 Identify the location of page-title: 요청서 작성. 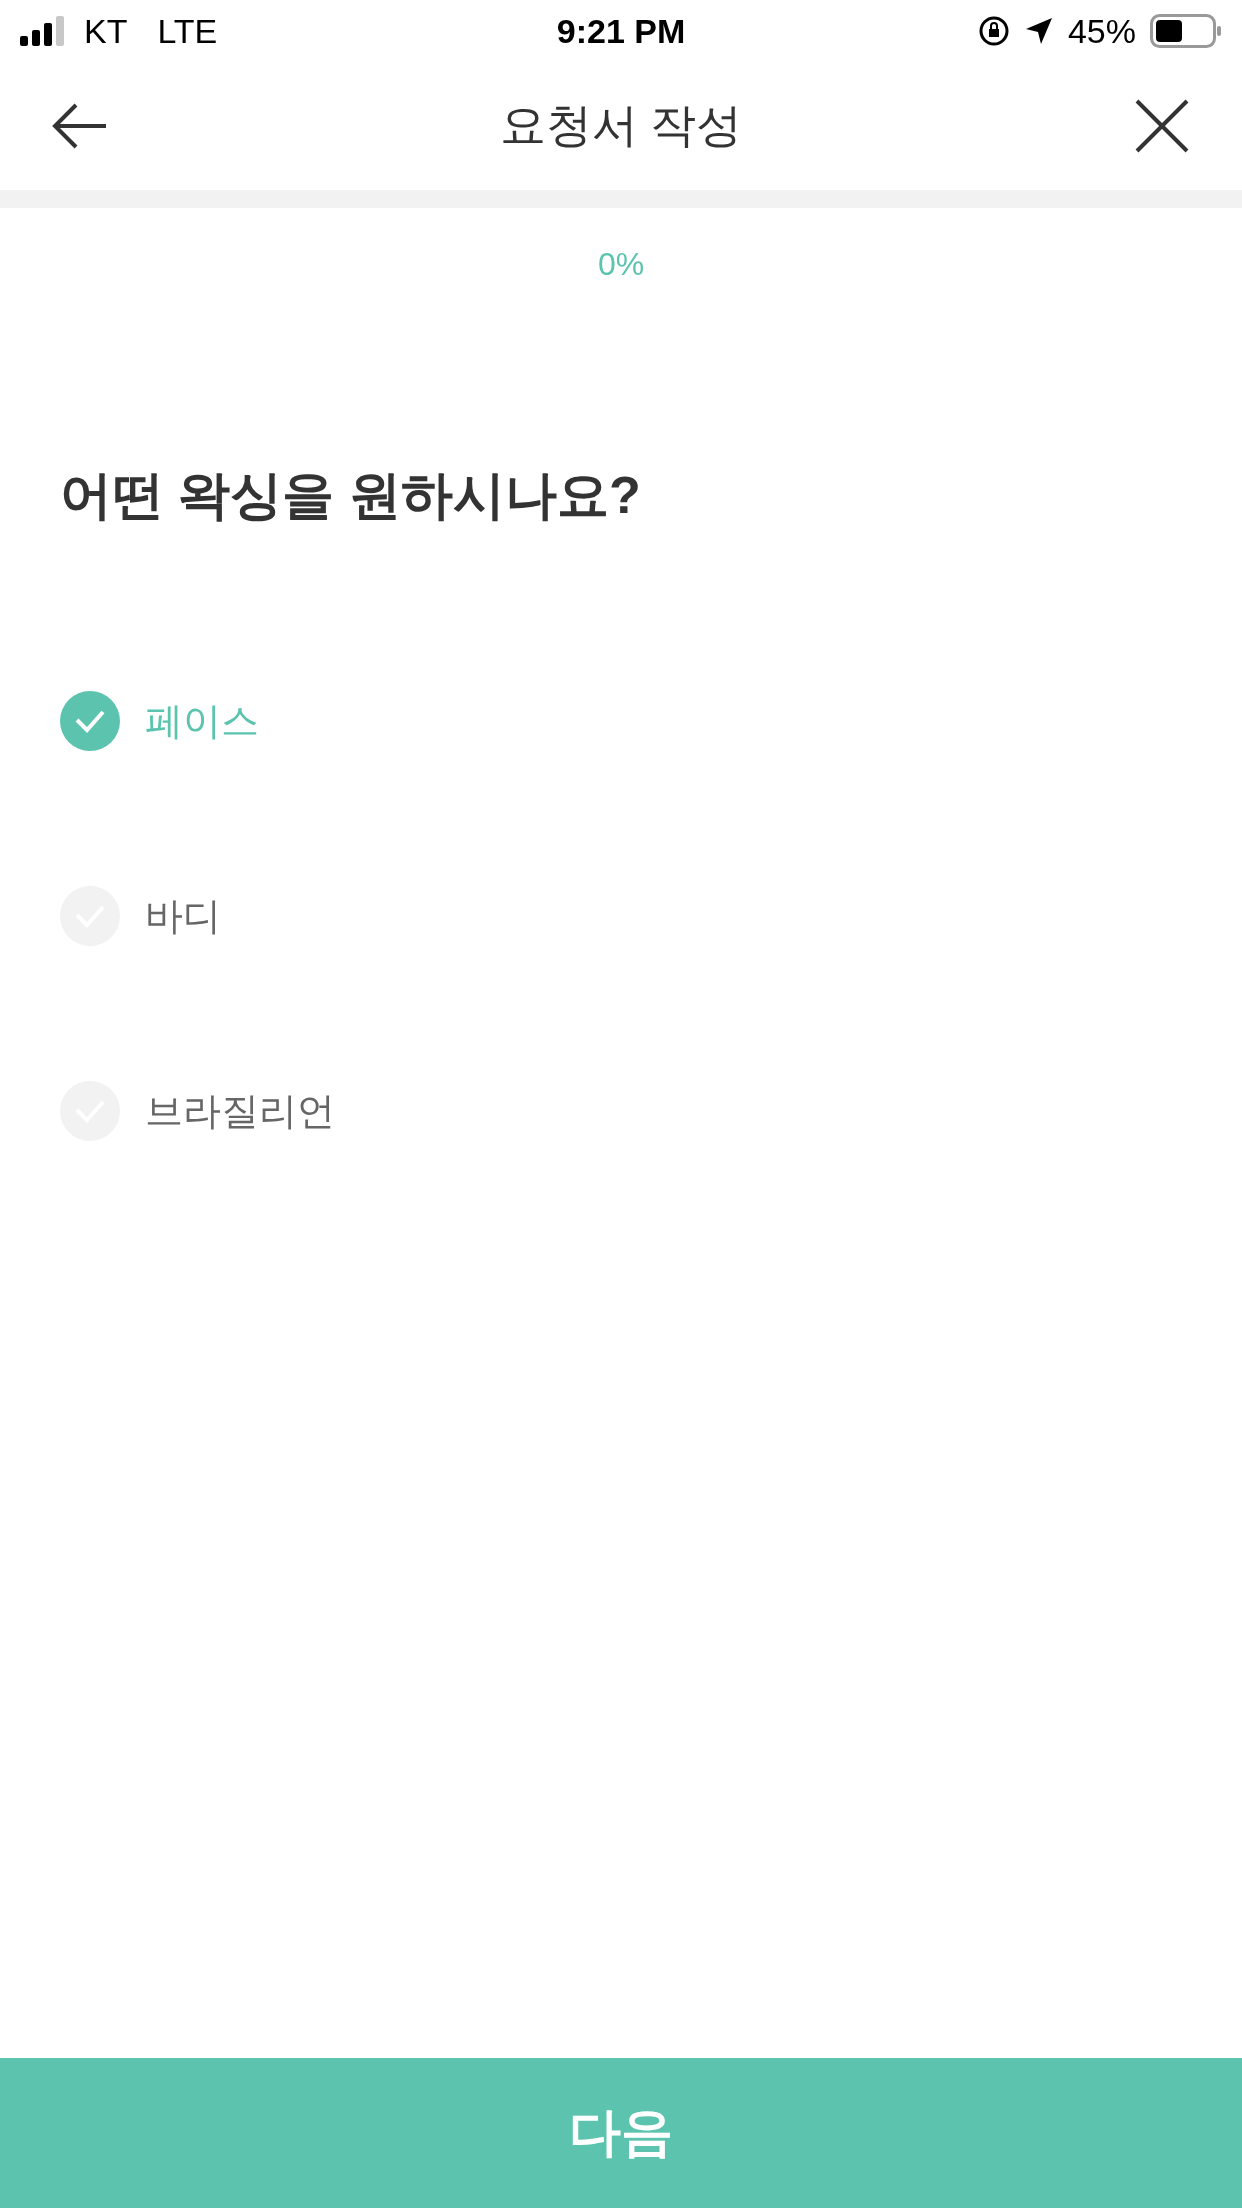
(621, 125).